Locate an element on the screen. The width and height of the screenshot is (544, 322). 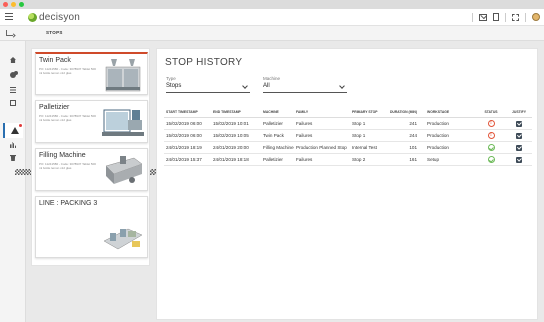
end-timestamp: 15/02/2019 10:05 is located at coordinates (231, 135).